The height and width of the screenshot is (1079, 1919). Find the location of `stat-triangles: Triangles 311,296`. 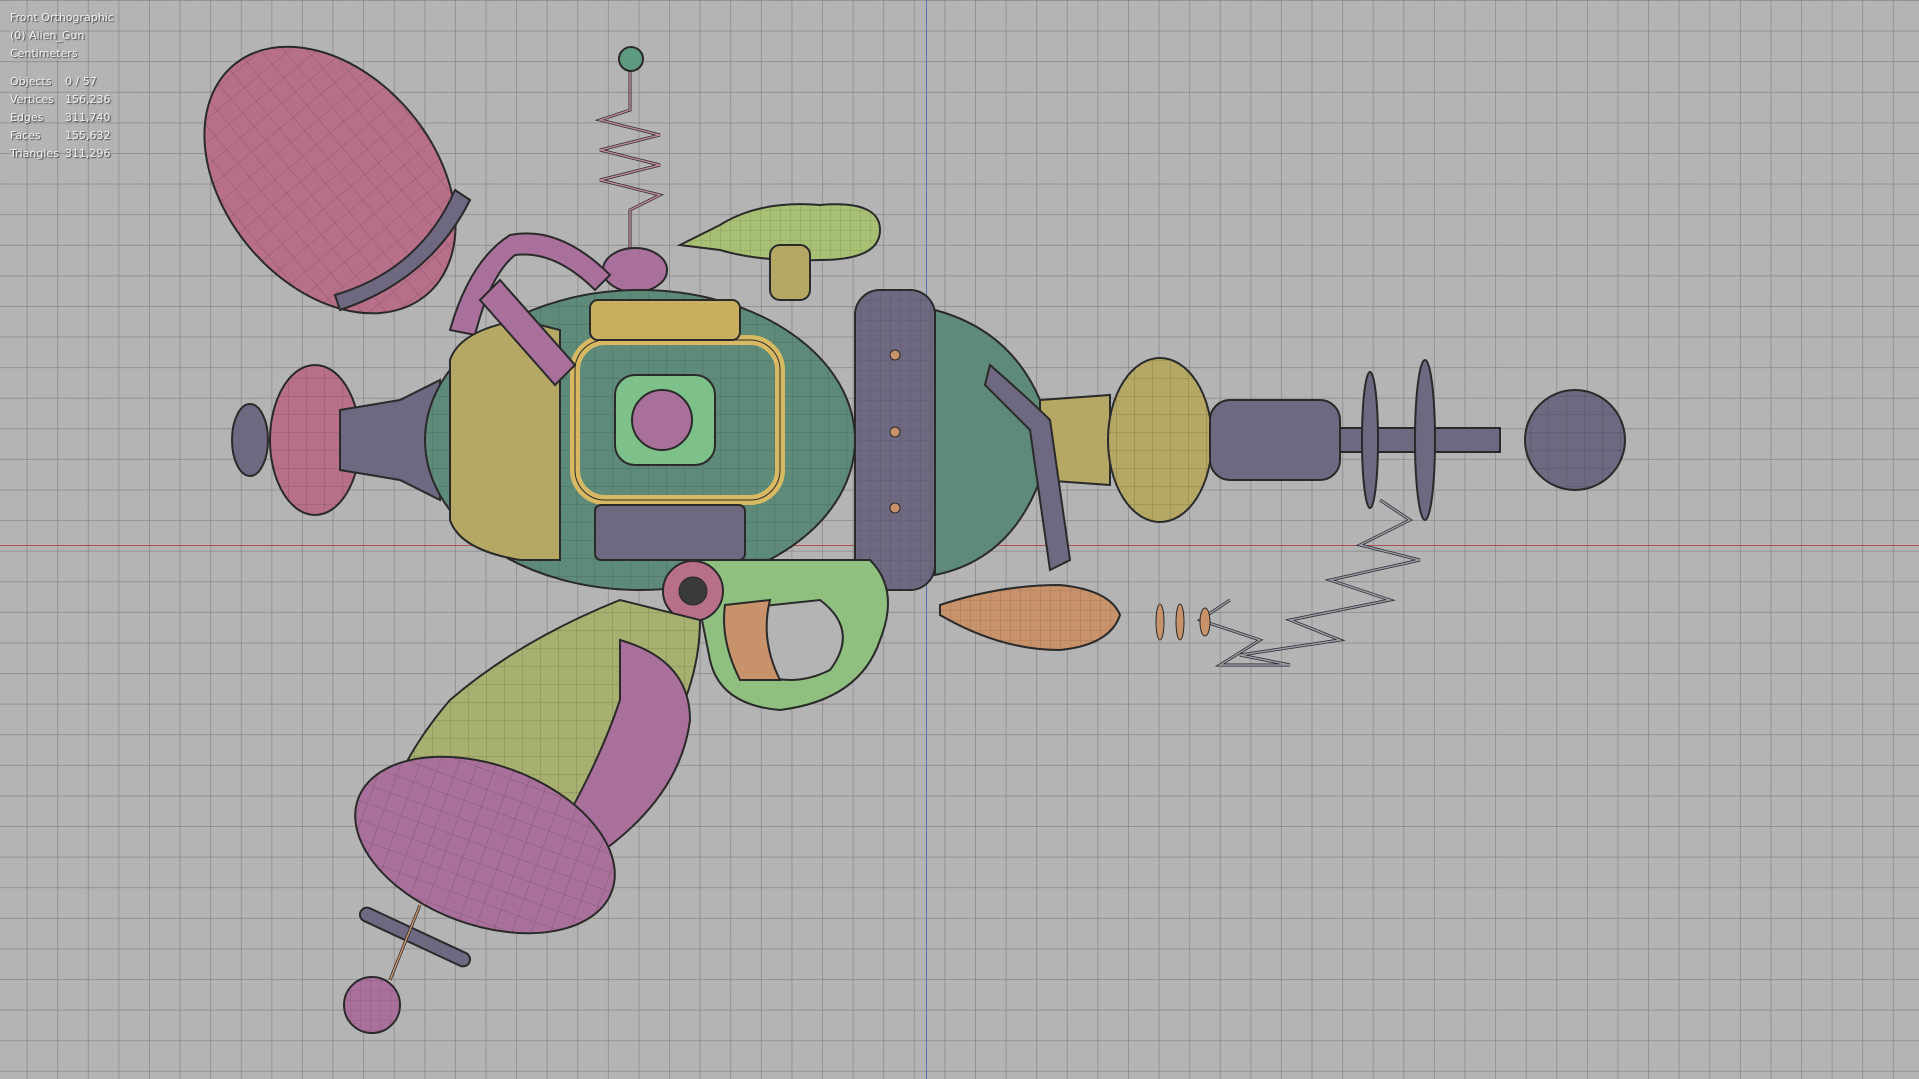

stat-triangles: Triangles 311,296 is located at coordinates (60, 153).